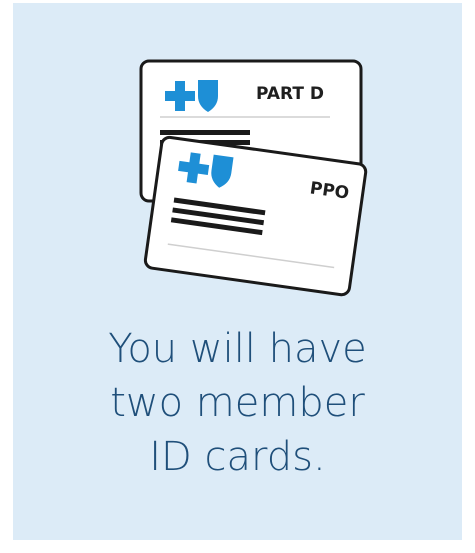  I want to click on ppo-card: PPO, so click(255, 216).